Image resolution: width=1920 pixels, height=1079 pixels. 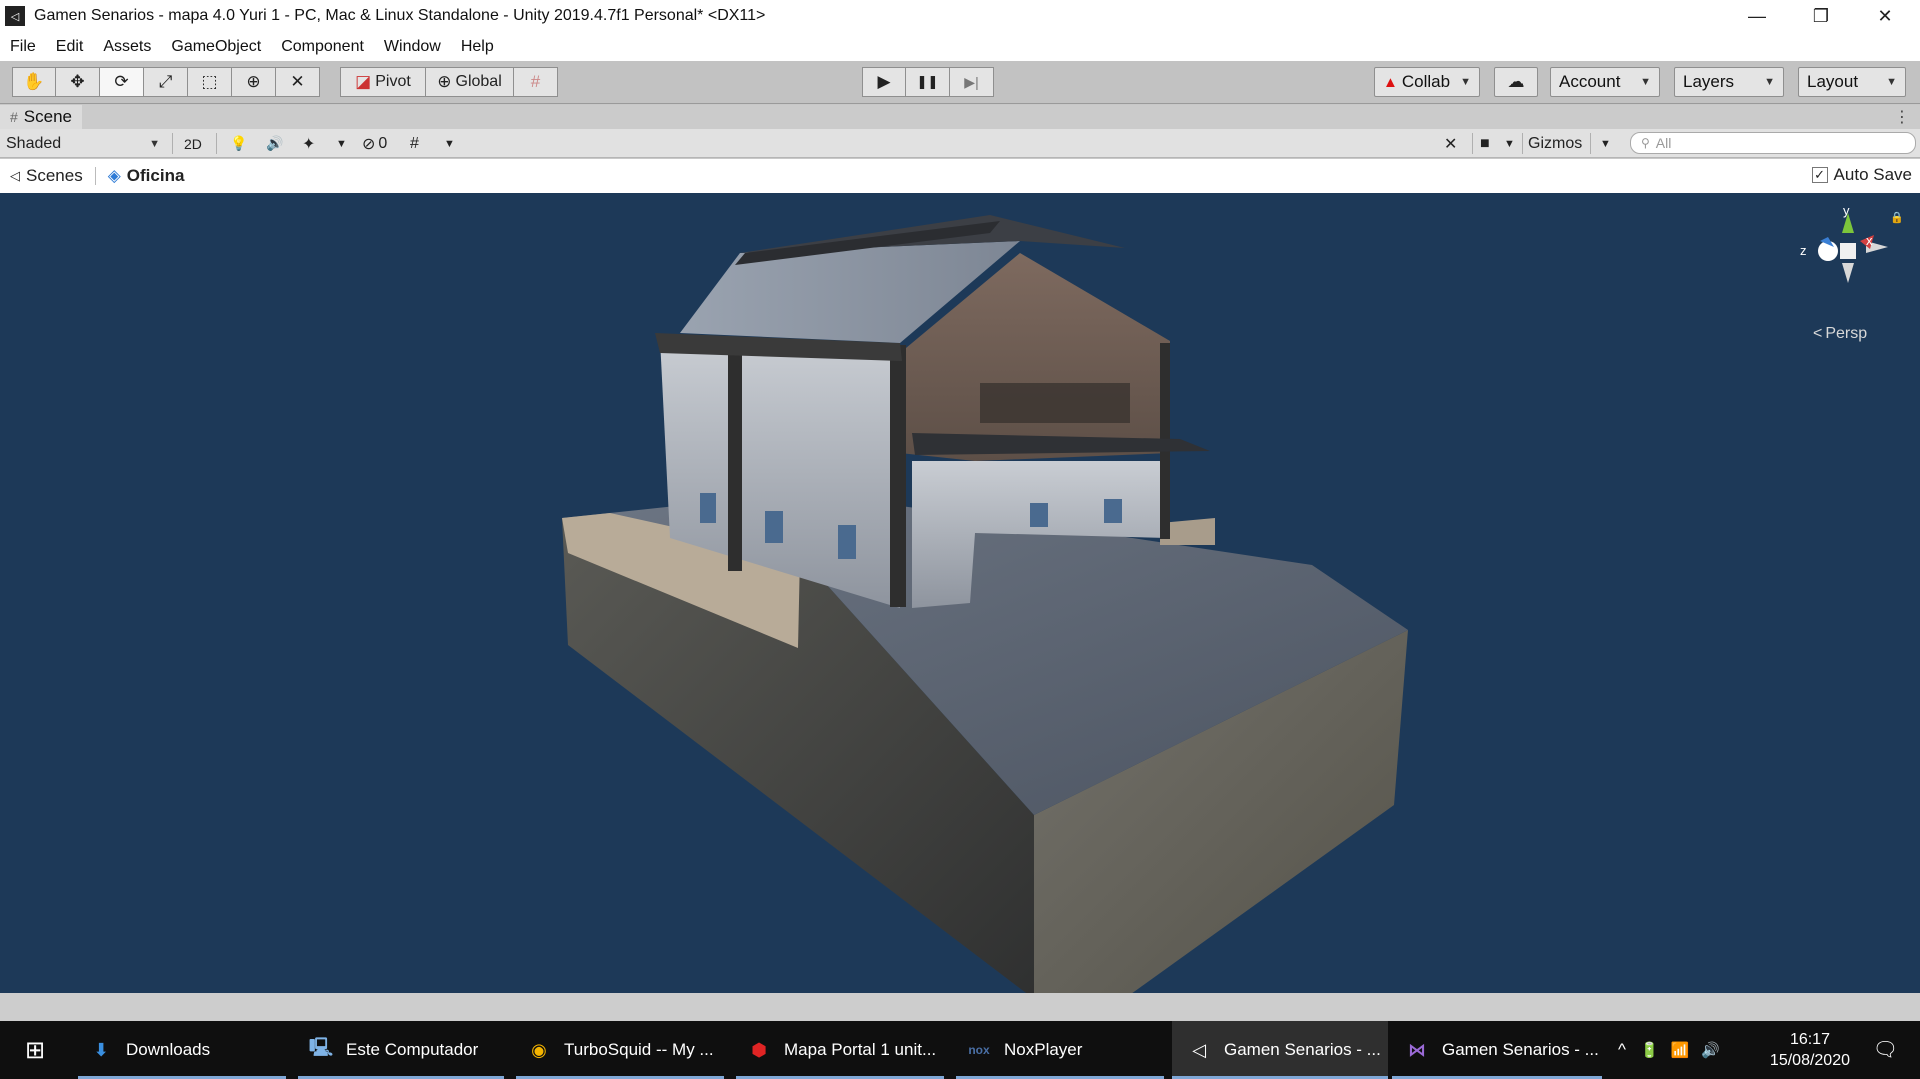 What do you see at coordinates (1902, 117) in the screenshot?
I see `more-menu-icon: ⋮` at bounding box center [1902, 117].